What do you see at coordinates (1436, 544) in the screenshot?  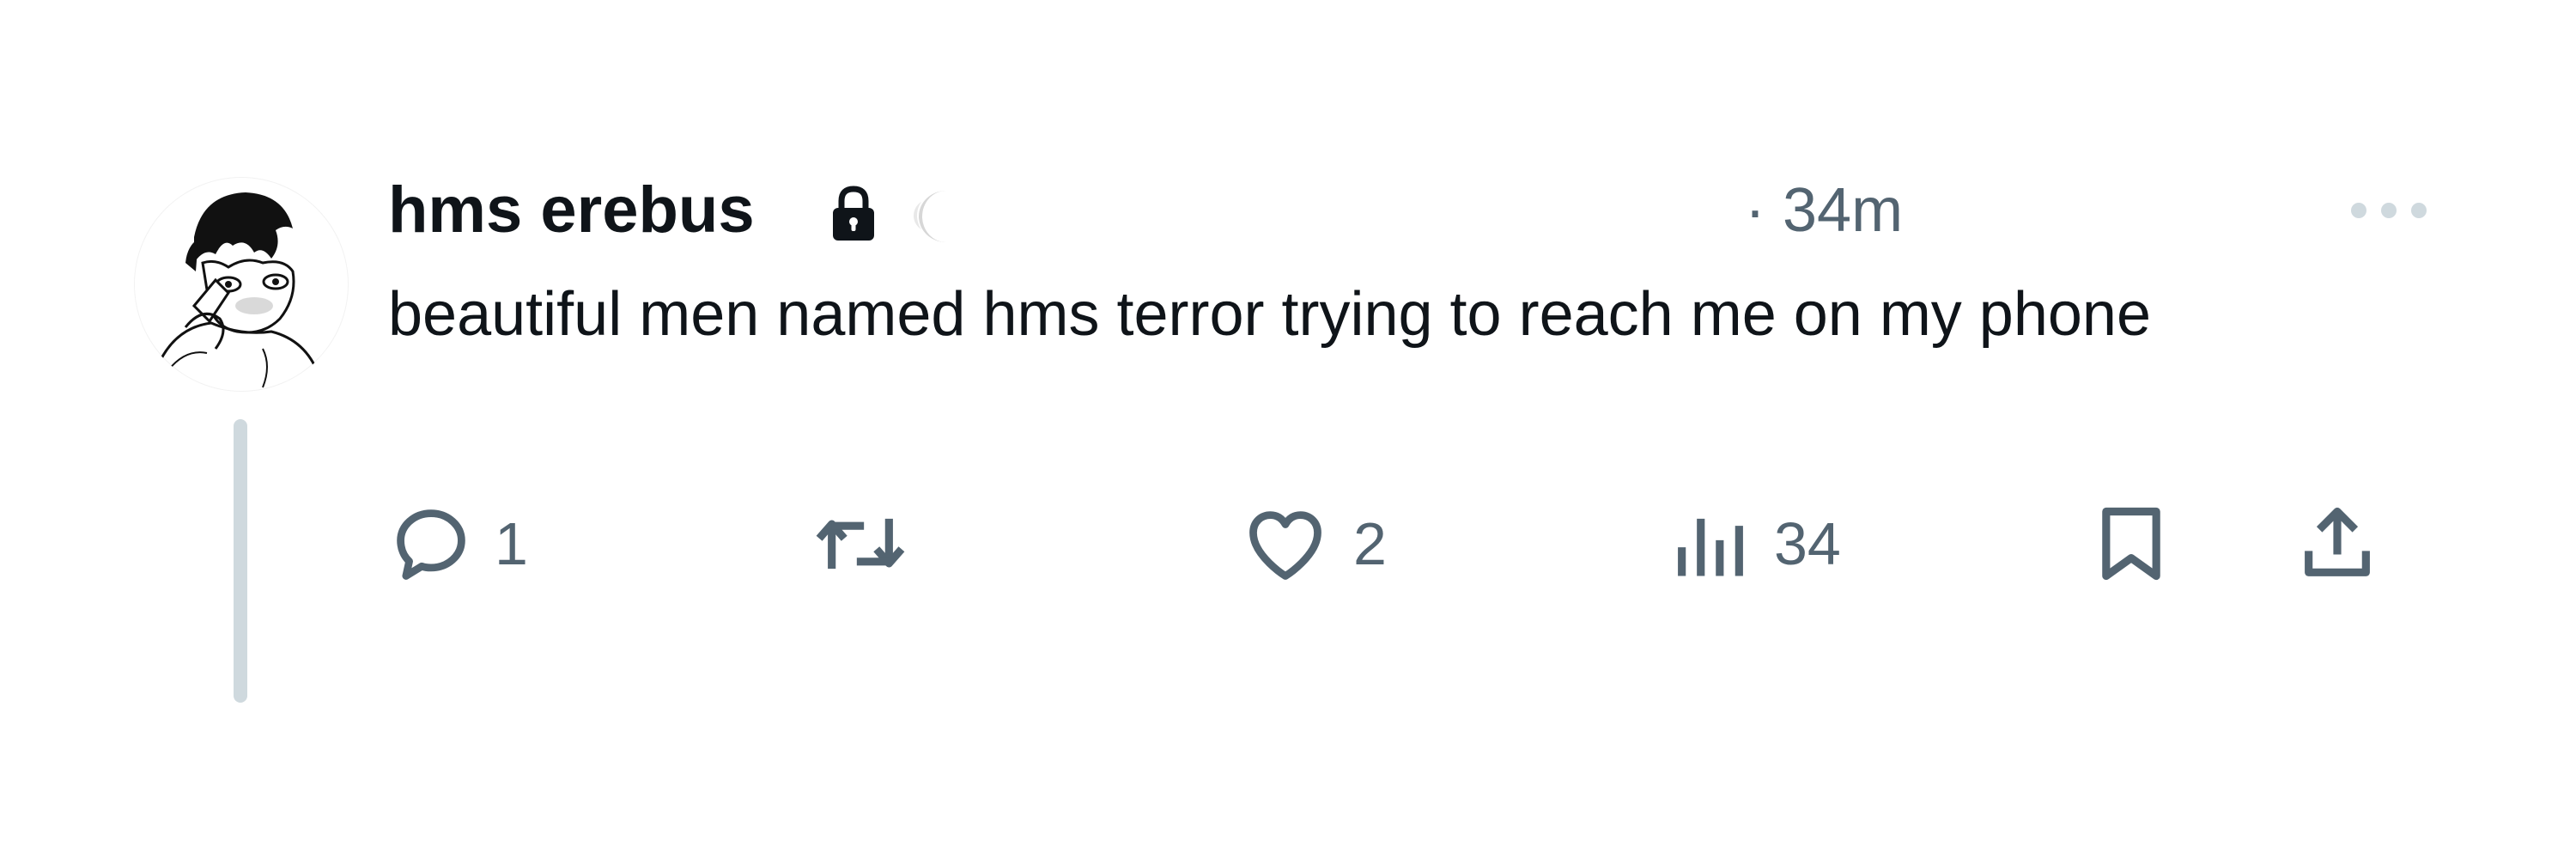 I see `action-bar: 1 2 34` at bounding box center [1436, 544].